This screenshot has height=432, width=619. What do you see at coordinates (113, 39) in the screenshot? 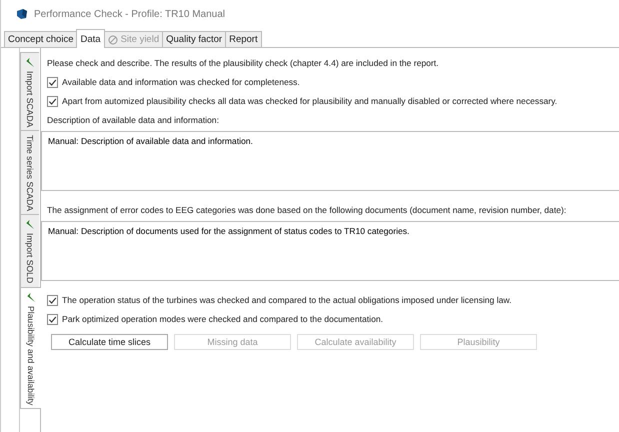
I see `prohibited-icon` at bounding box center [113, 39].